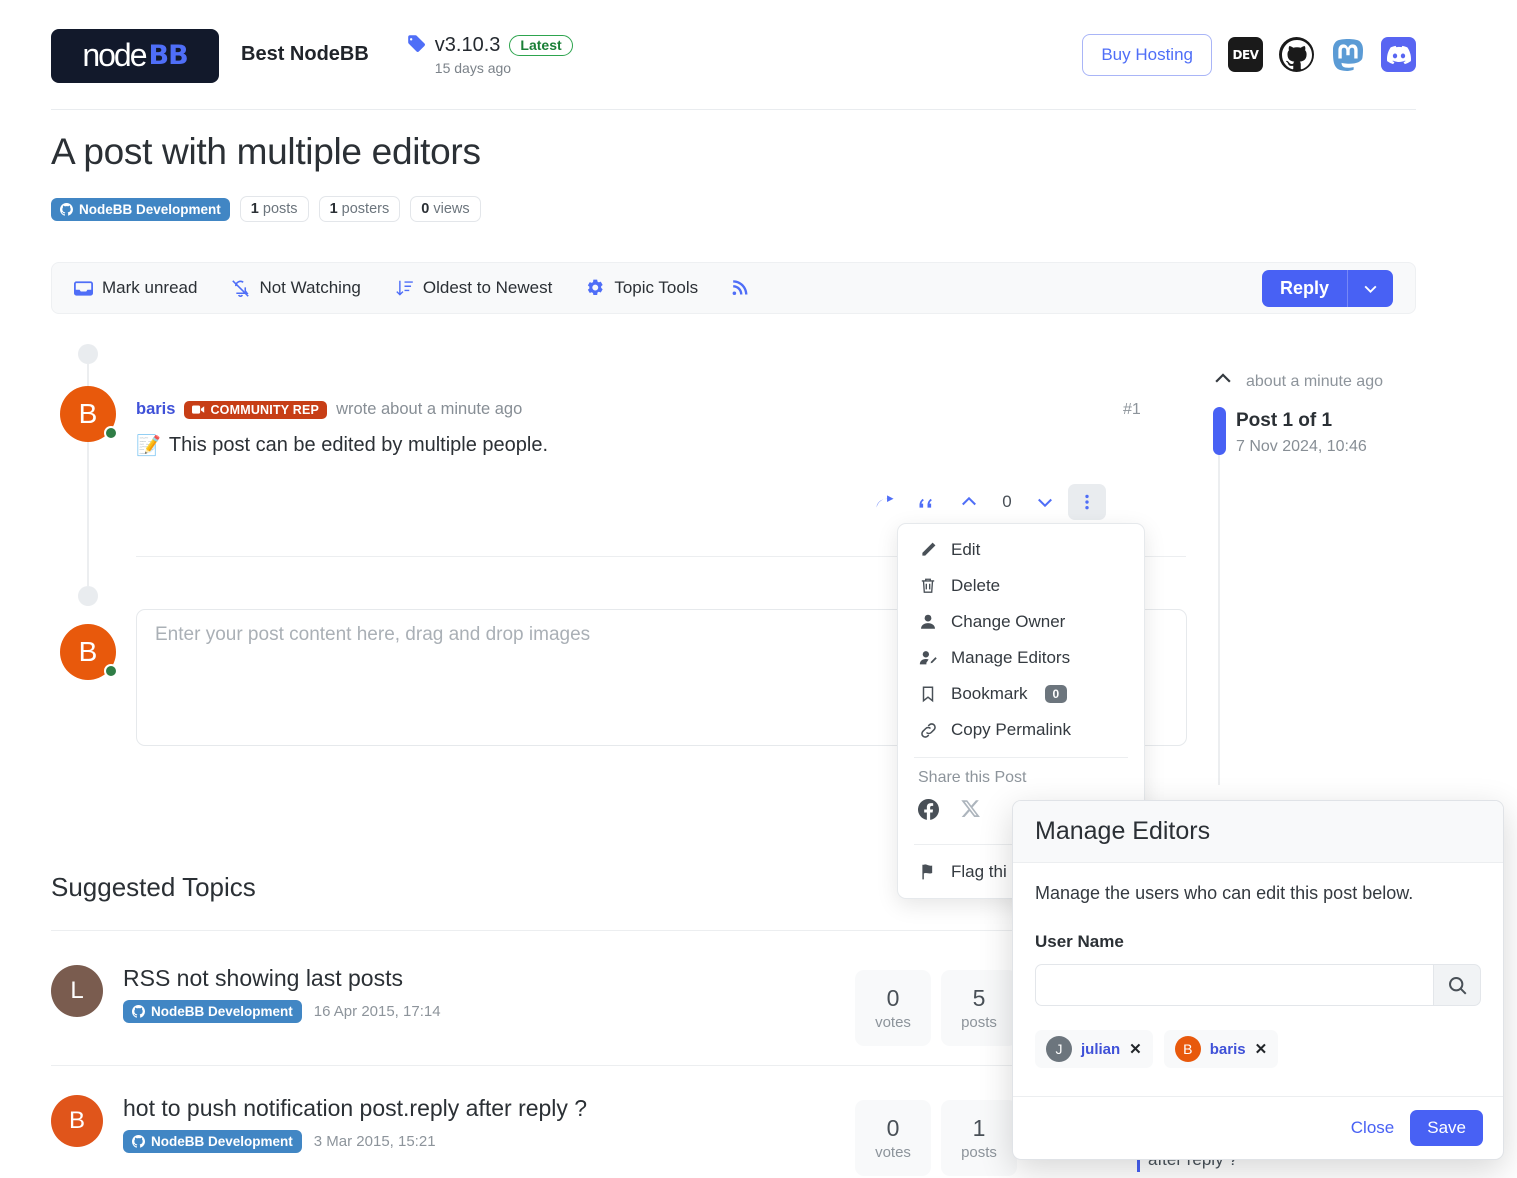  I want to click on post-avatar-letter: B, so click(88, 413).